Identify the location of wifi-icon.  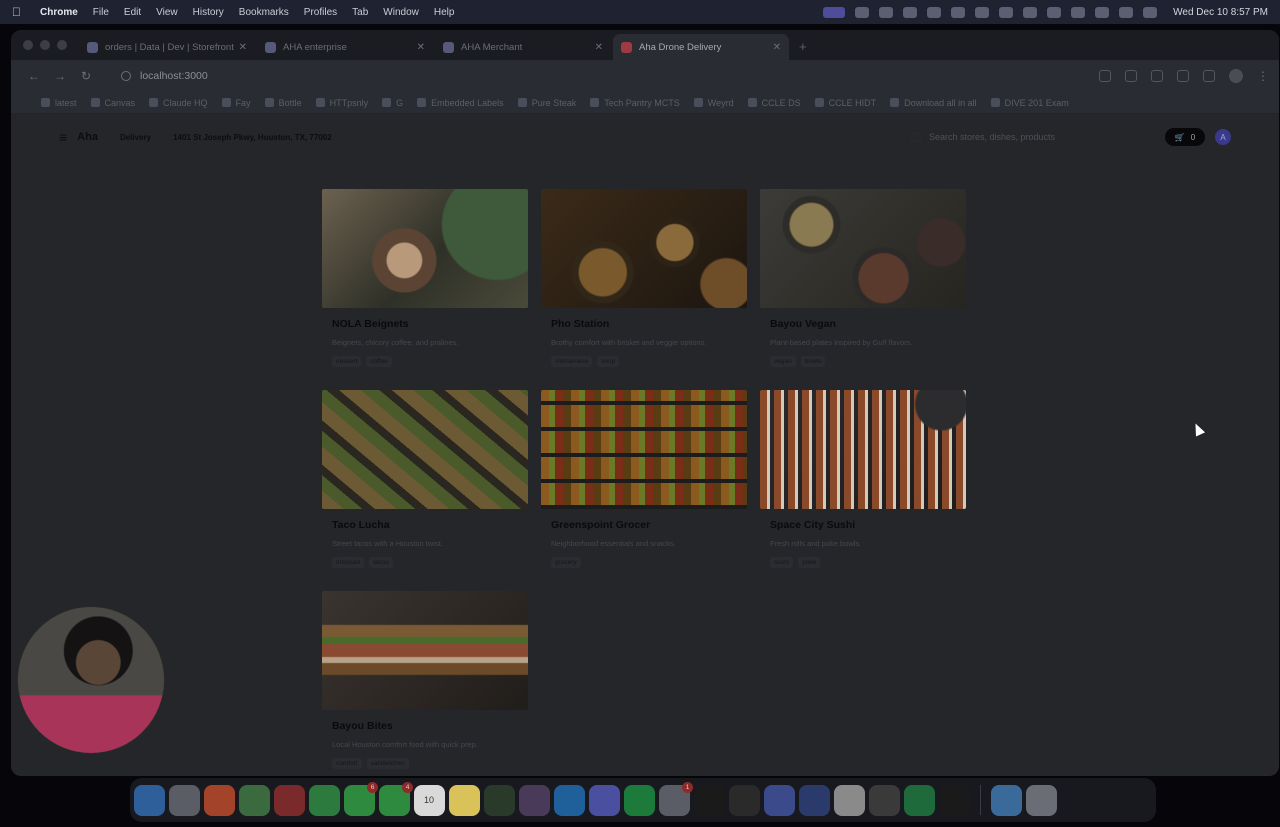
(1102, 12).